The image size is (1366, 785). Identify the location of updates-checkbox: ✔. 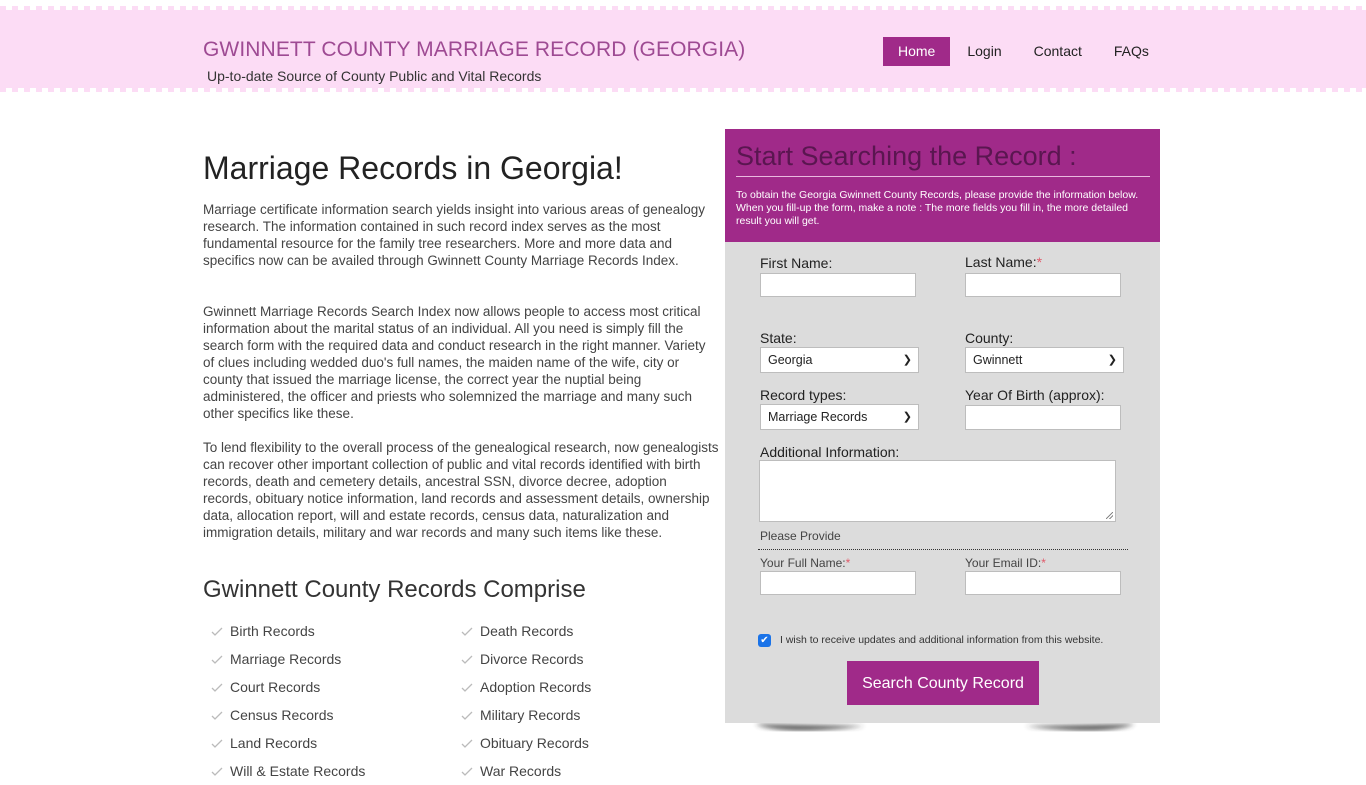
(764, 640).